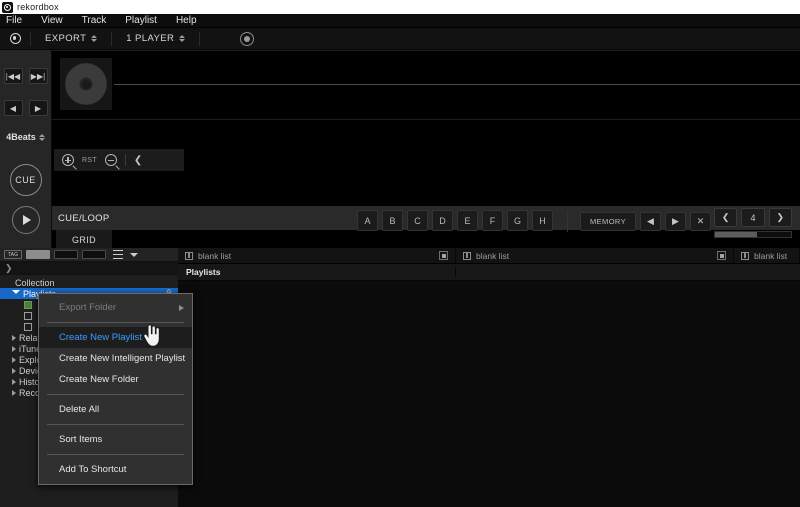 The image size is (800, 507). I want to click on view-pill-dark-2-icon, so click(94, 254).